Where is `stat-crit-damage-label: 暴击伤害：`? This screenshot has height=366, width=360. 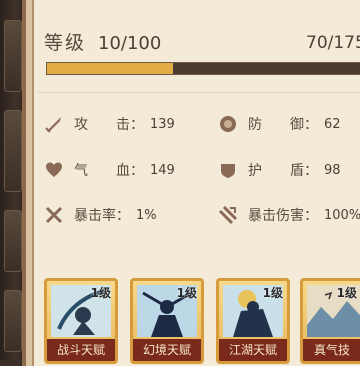 stat-crit-damage-label: 暴击伤害： is located at coordinates (283, 216).